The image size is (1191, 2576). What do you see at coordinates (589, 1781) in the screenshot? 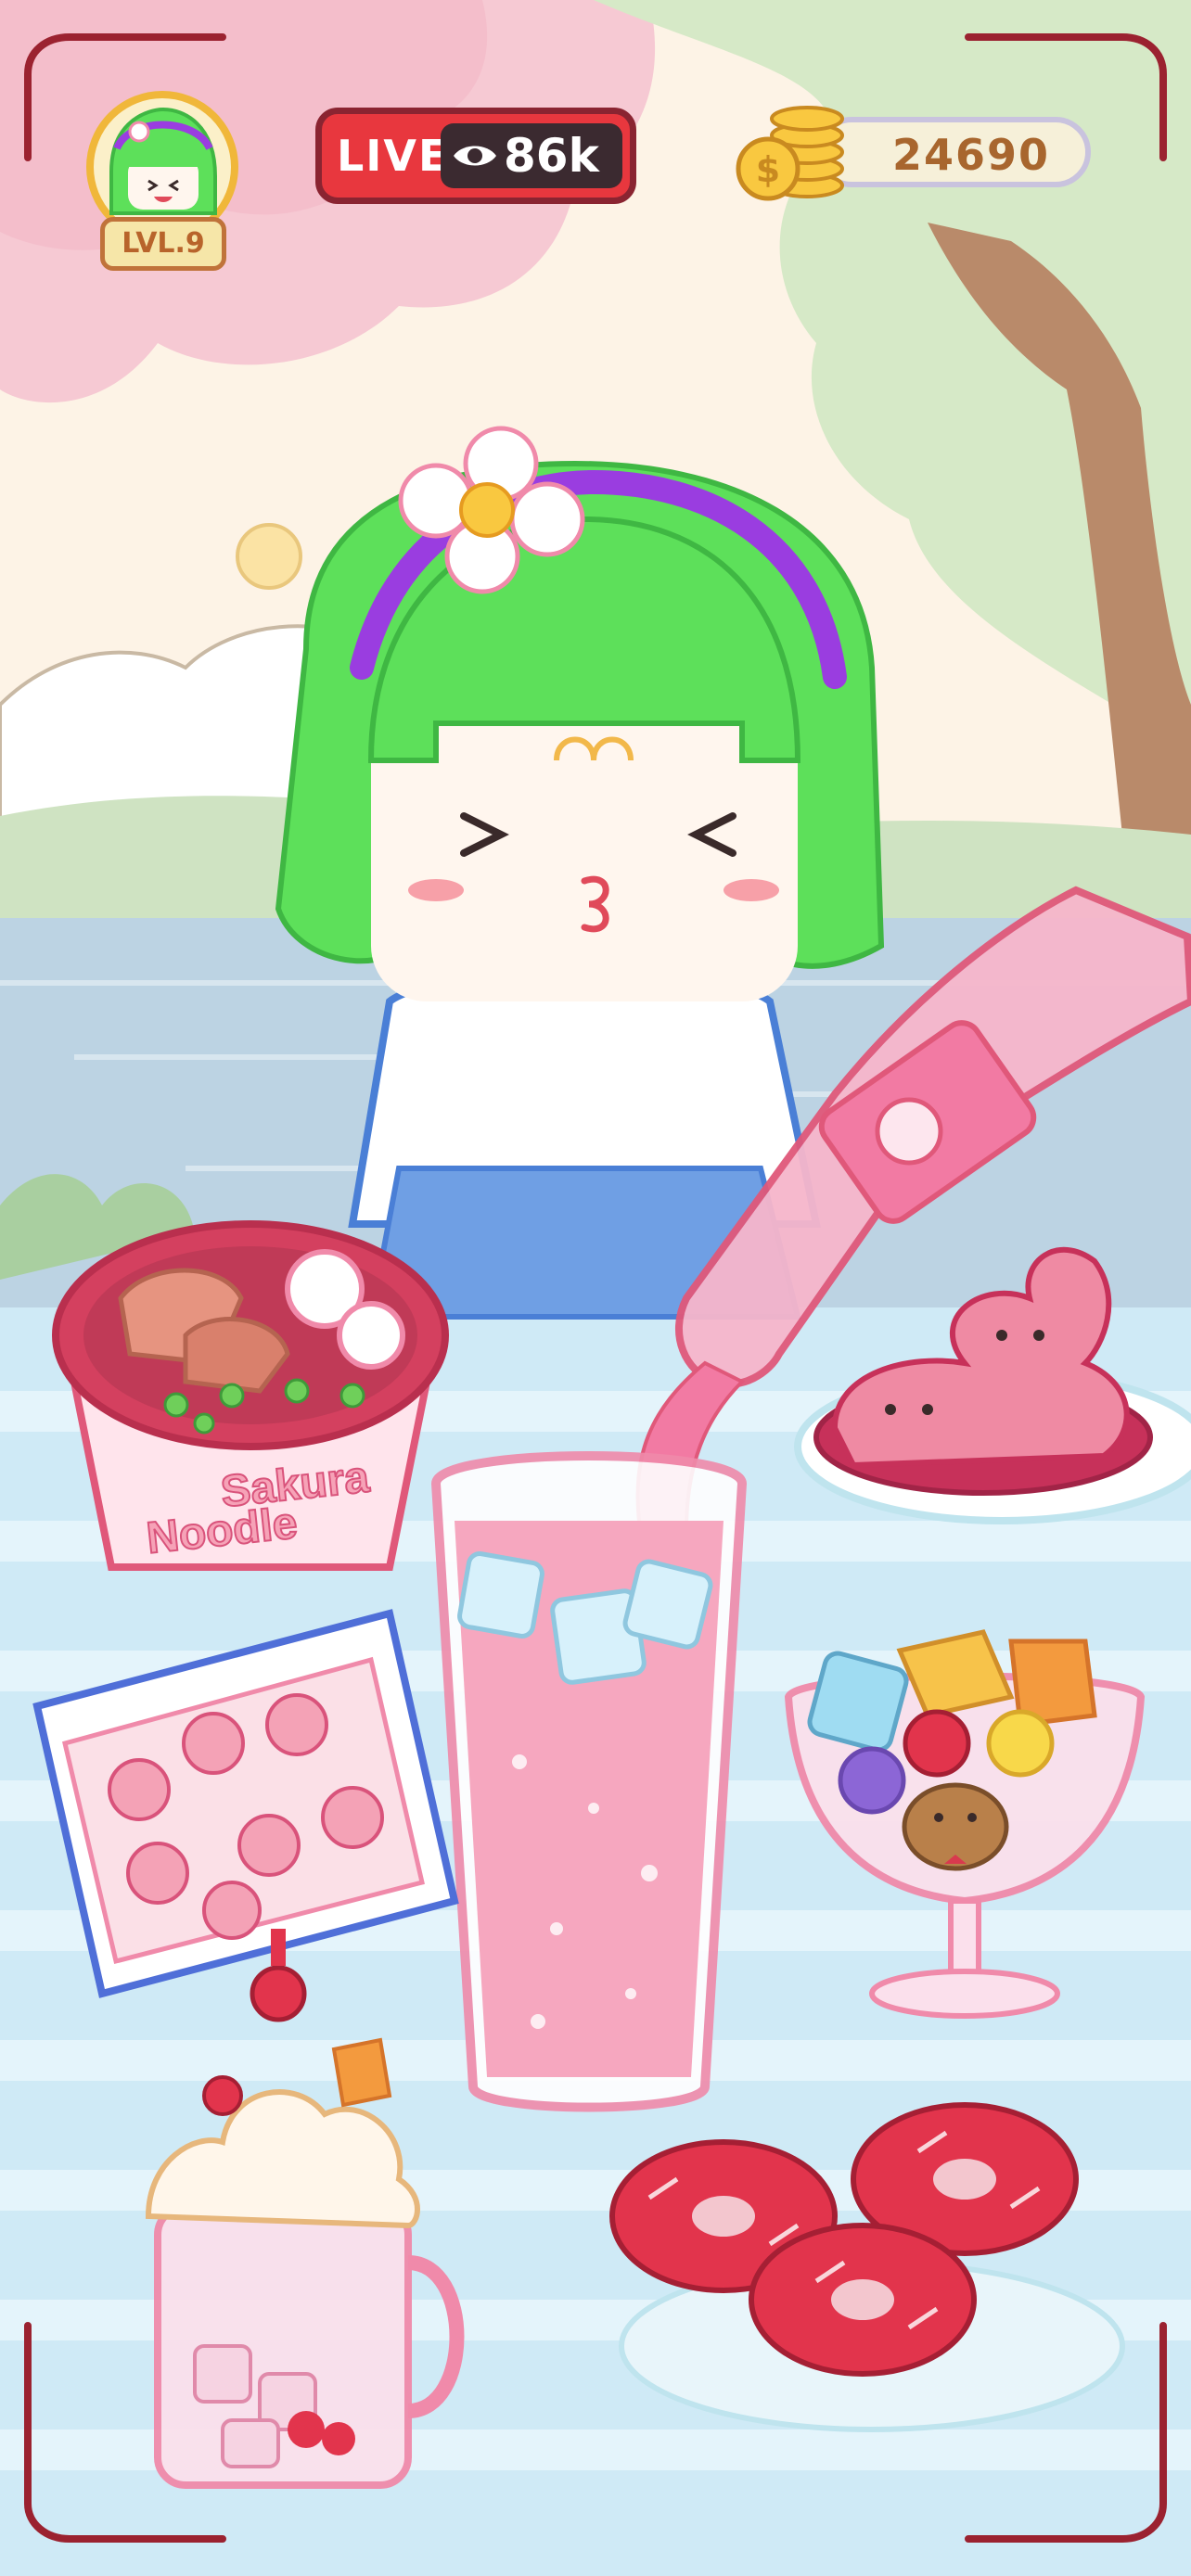
I see `soda-glass` at bounding box center [589, 1781].